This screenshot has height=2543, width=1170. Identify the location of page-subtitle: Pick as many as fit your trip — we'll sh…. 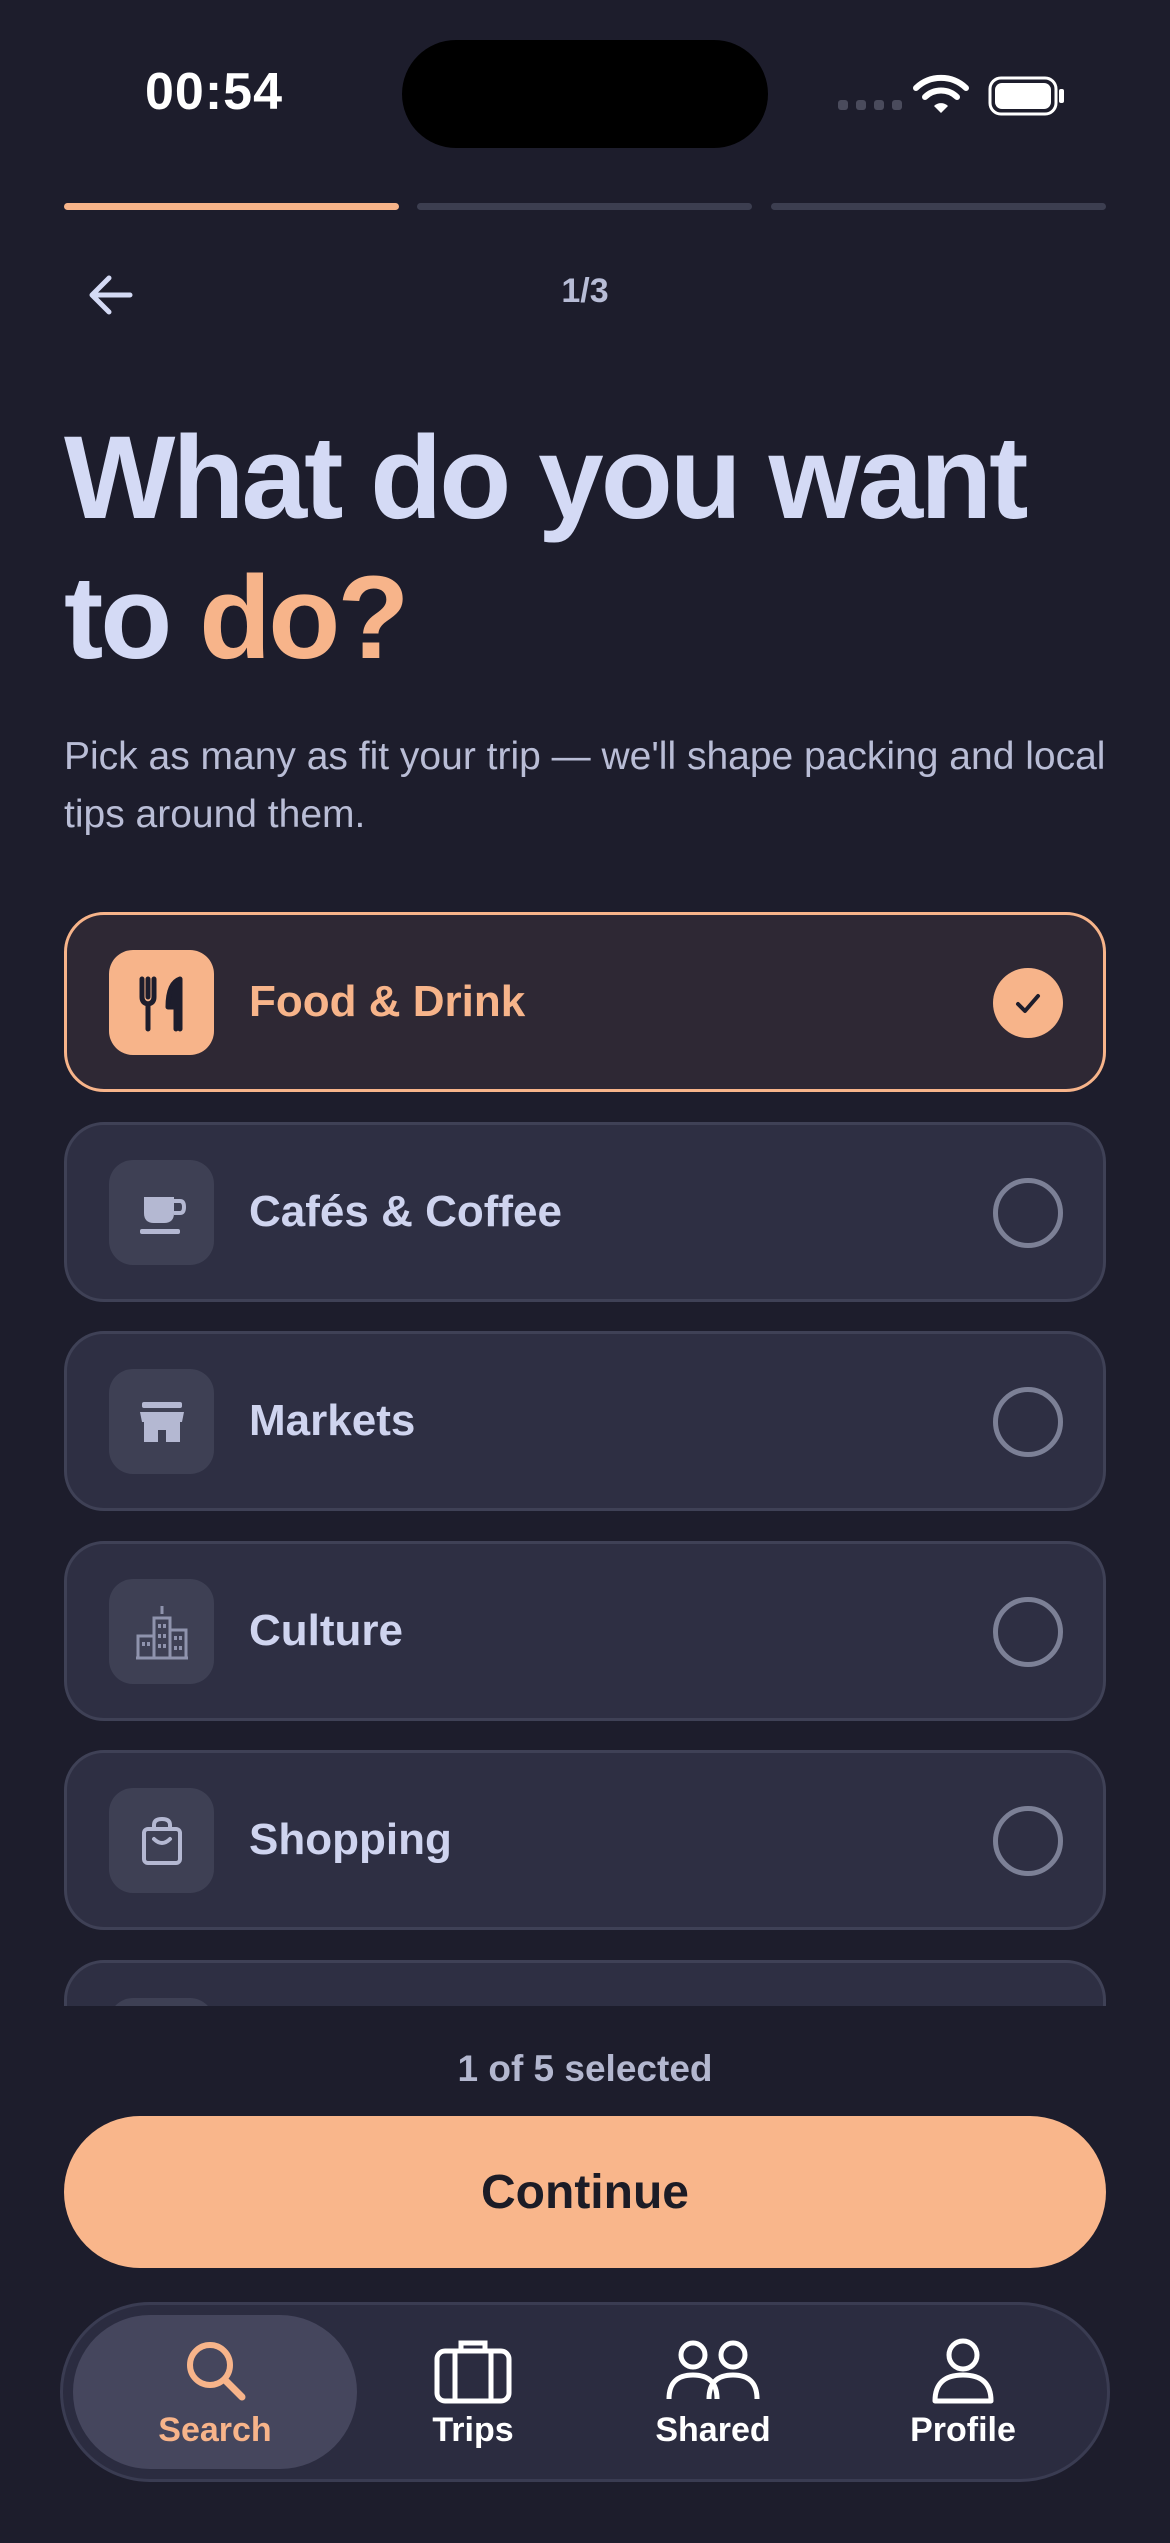
(585, 785).